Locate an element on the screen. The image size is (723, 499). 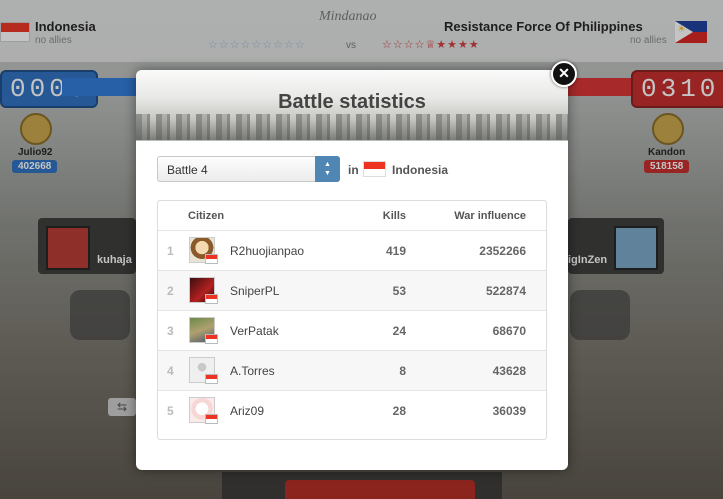
citizen-name: VerPatak is located at coordinates (254, 331).